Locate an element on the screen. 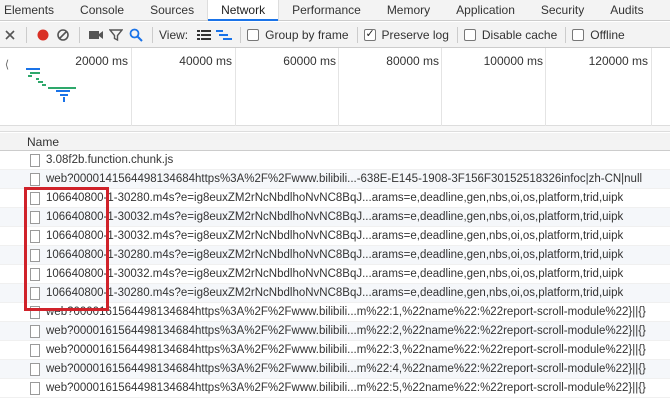 The image size is (670, 403). request-name: 3.08f2b.function.chunk.js is located at coordinates (110, 160).